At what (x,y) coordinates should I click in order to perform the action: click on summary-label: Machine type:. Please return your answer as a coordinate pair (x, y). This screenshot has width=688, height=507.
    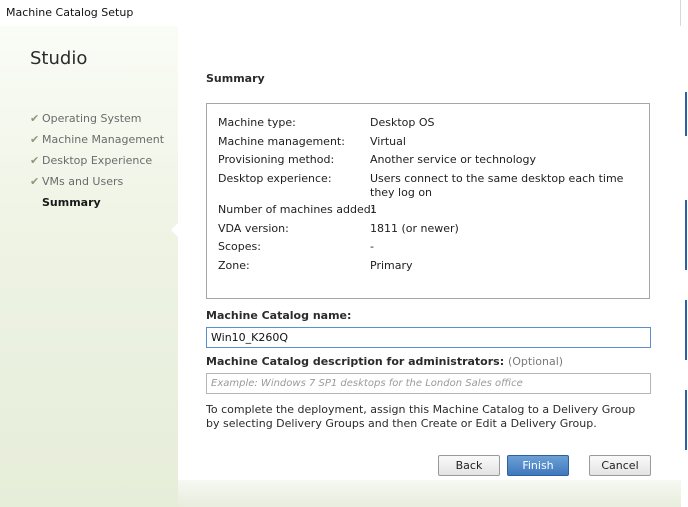
    Looking at the image, I should click on (257, 122).